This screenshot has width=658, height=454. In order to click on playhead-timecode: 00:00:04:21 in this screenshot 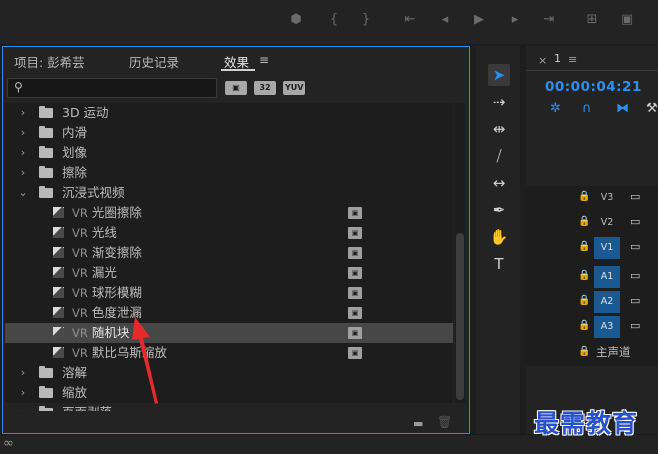, I will do `click(593, 87)`.